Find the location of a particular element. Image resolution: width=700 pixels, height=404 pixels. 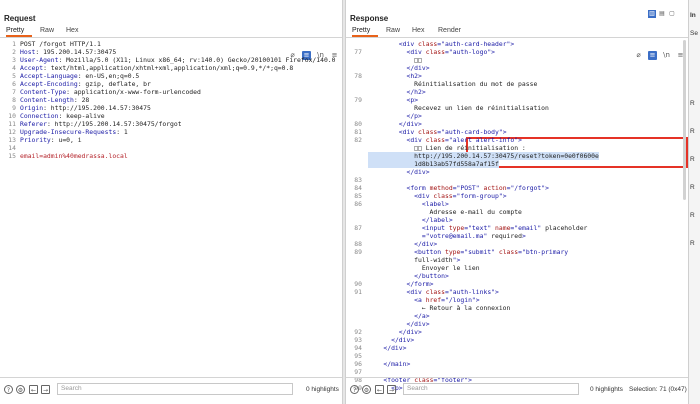

code-line: 96 </main> is located at coordinates (517, 364).